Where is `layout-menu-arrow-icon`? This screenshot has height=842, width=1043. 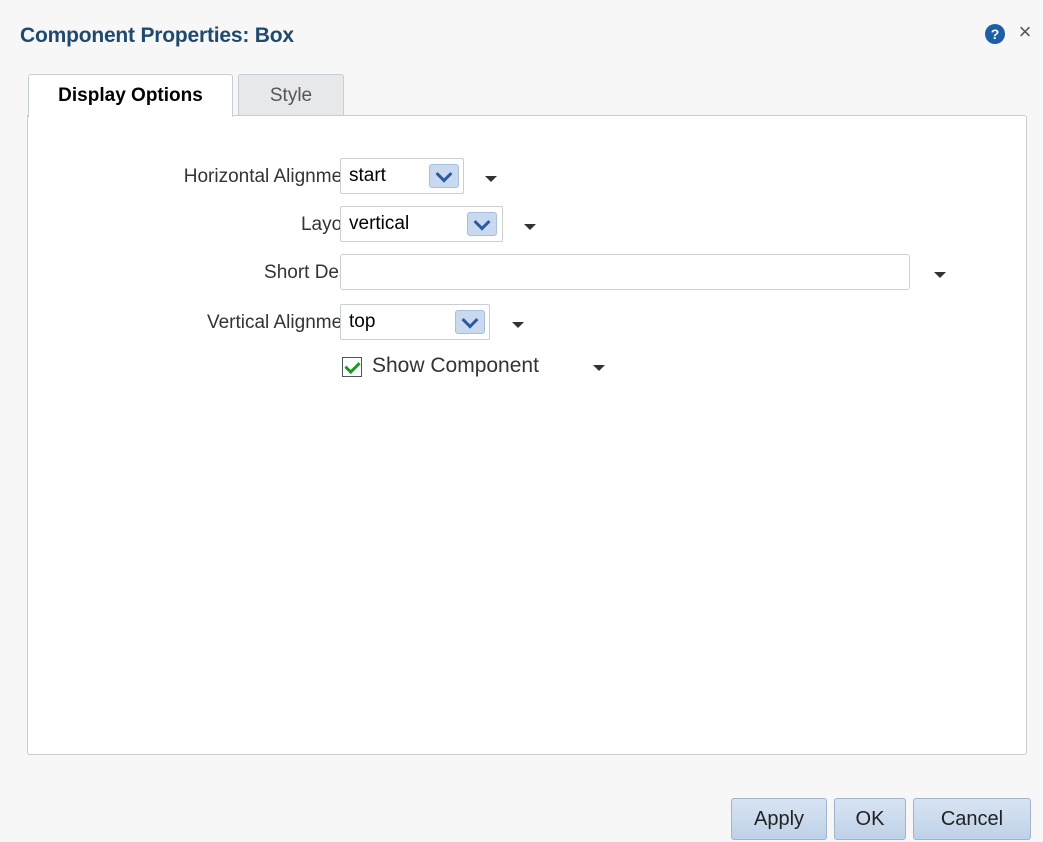 layout-menu-arrow-icon is located at coordinates (530, 227).